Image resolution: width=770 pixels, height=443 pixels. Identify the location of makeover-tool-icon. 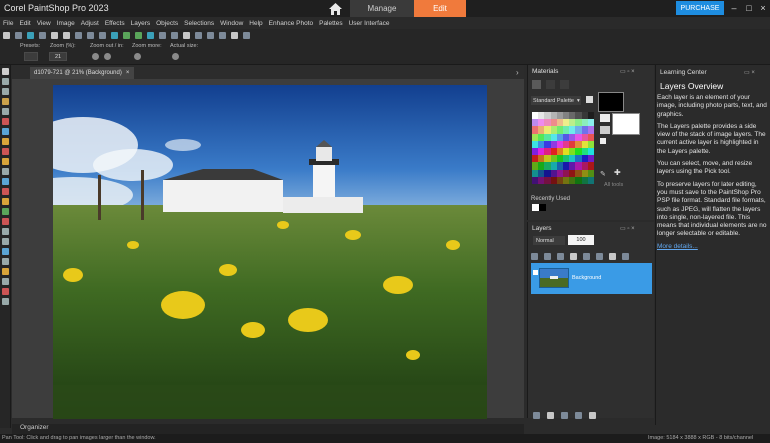
(5, 141).